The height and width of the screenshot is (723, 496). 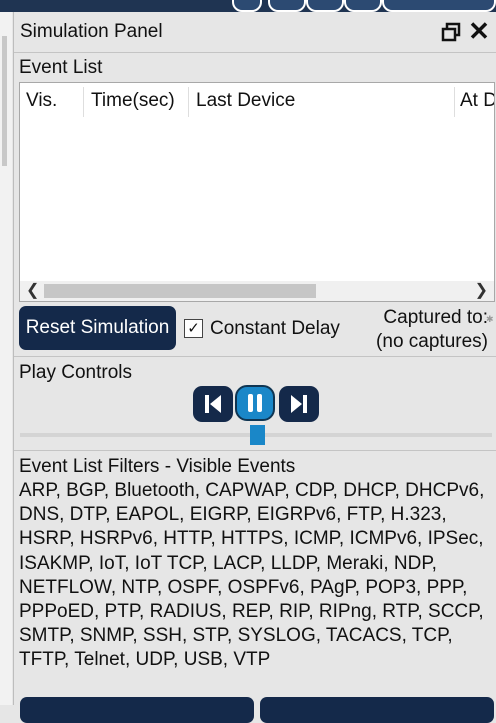 I want to click on captured-to-value: (no captures), so click(x=432, y=341).